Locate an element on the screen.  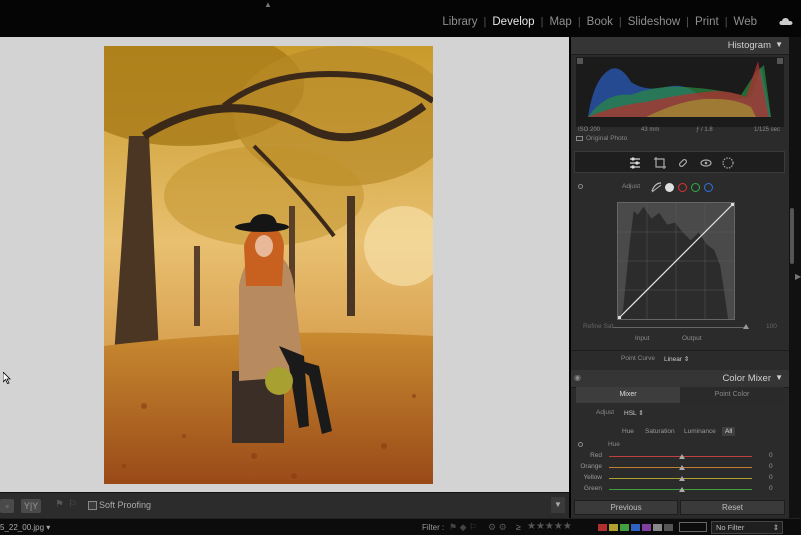
slider-value: 0 is located at coordinates (771, 466).